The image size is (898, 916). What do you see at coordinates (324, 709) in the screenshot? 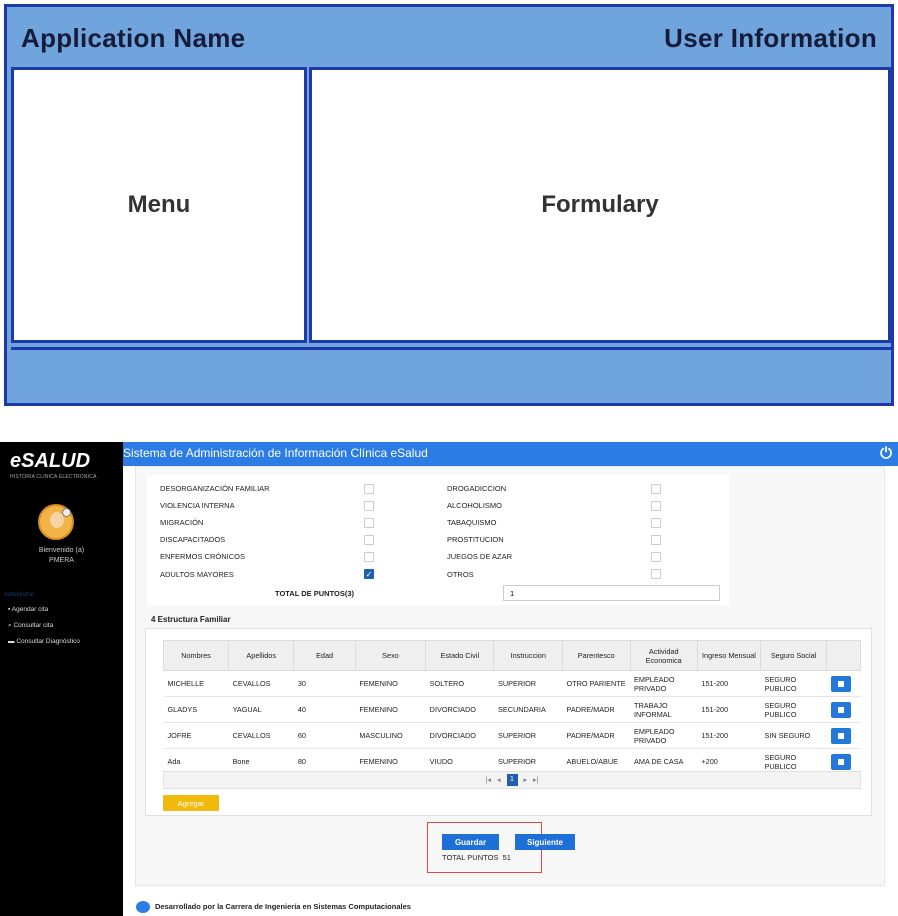
I see `table-cell: 40` at bounding box center [324, 709].